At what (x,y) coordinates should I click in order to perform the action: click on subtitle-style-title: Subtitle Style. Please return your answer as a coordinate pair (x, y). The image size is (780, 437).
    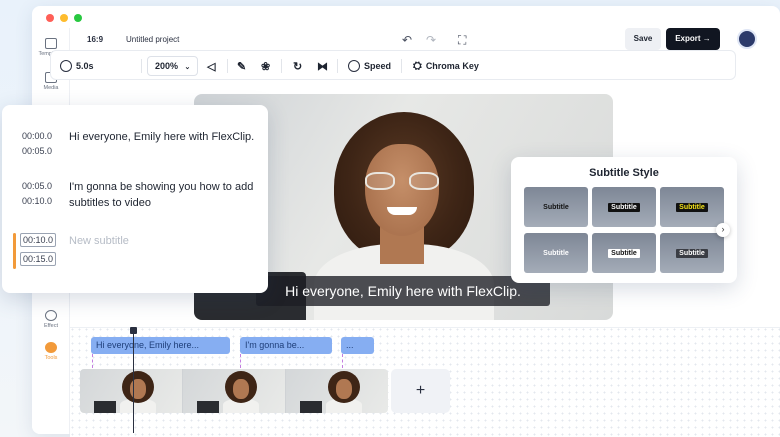
    Looking at the image, I should click on (624, 173).